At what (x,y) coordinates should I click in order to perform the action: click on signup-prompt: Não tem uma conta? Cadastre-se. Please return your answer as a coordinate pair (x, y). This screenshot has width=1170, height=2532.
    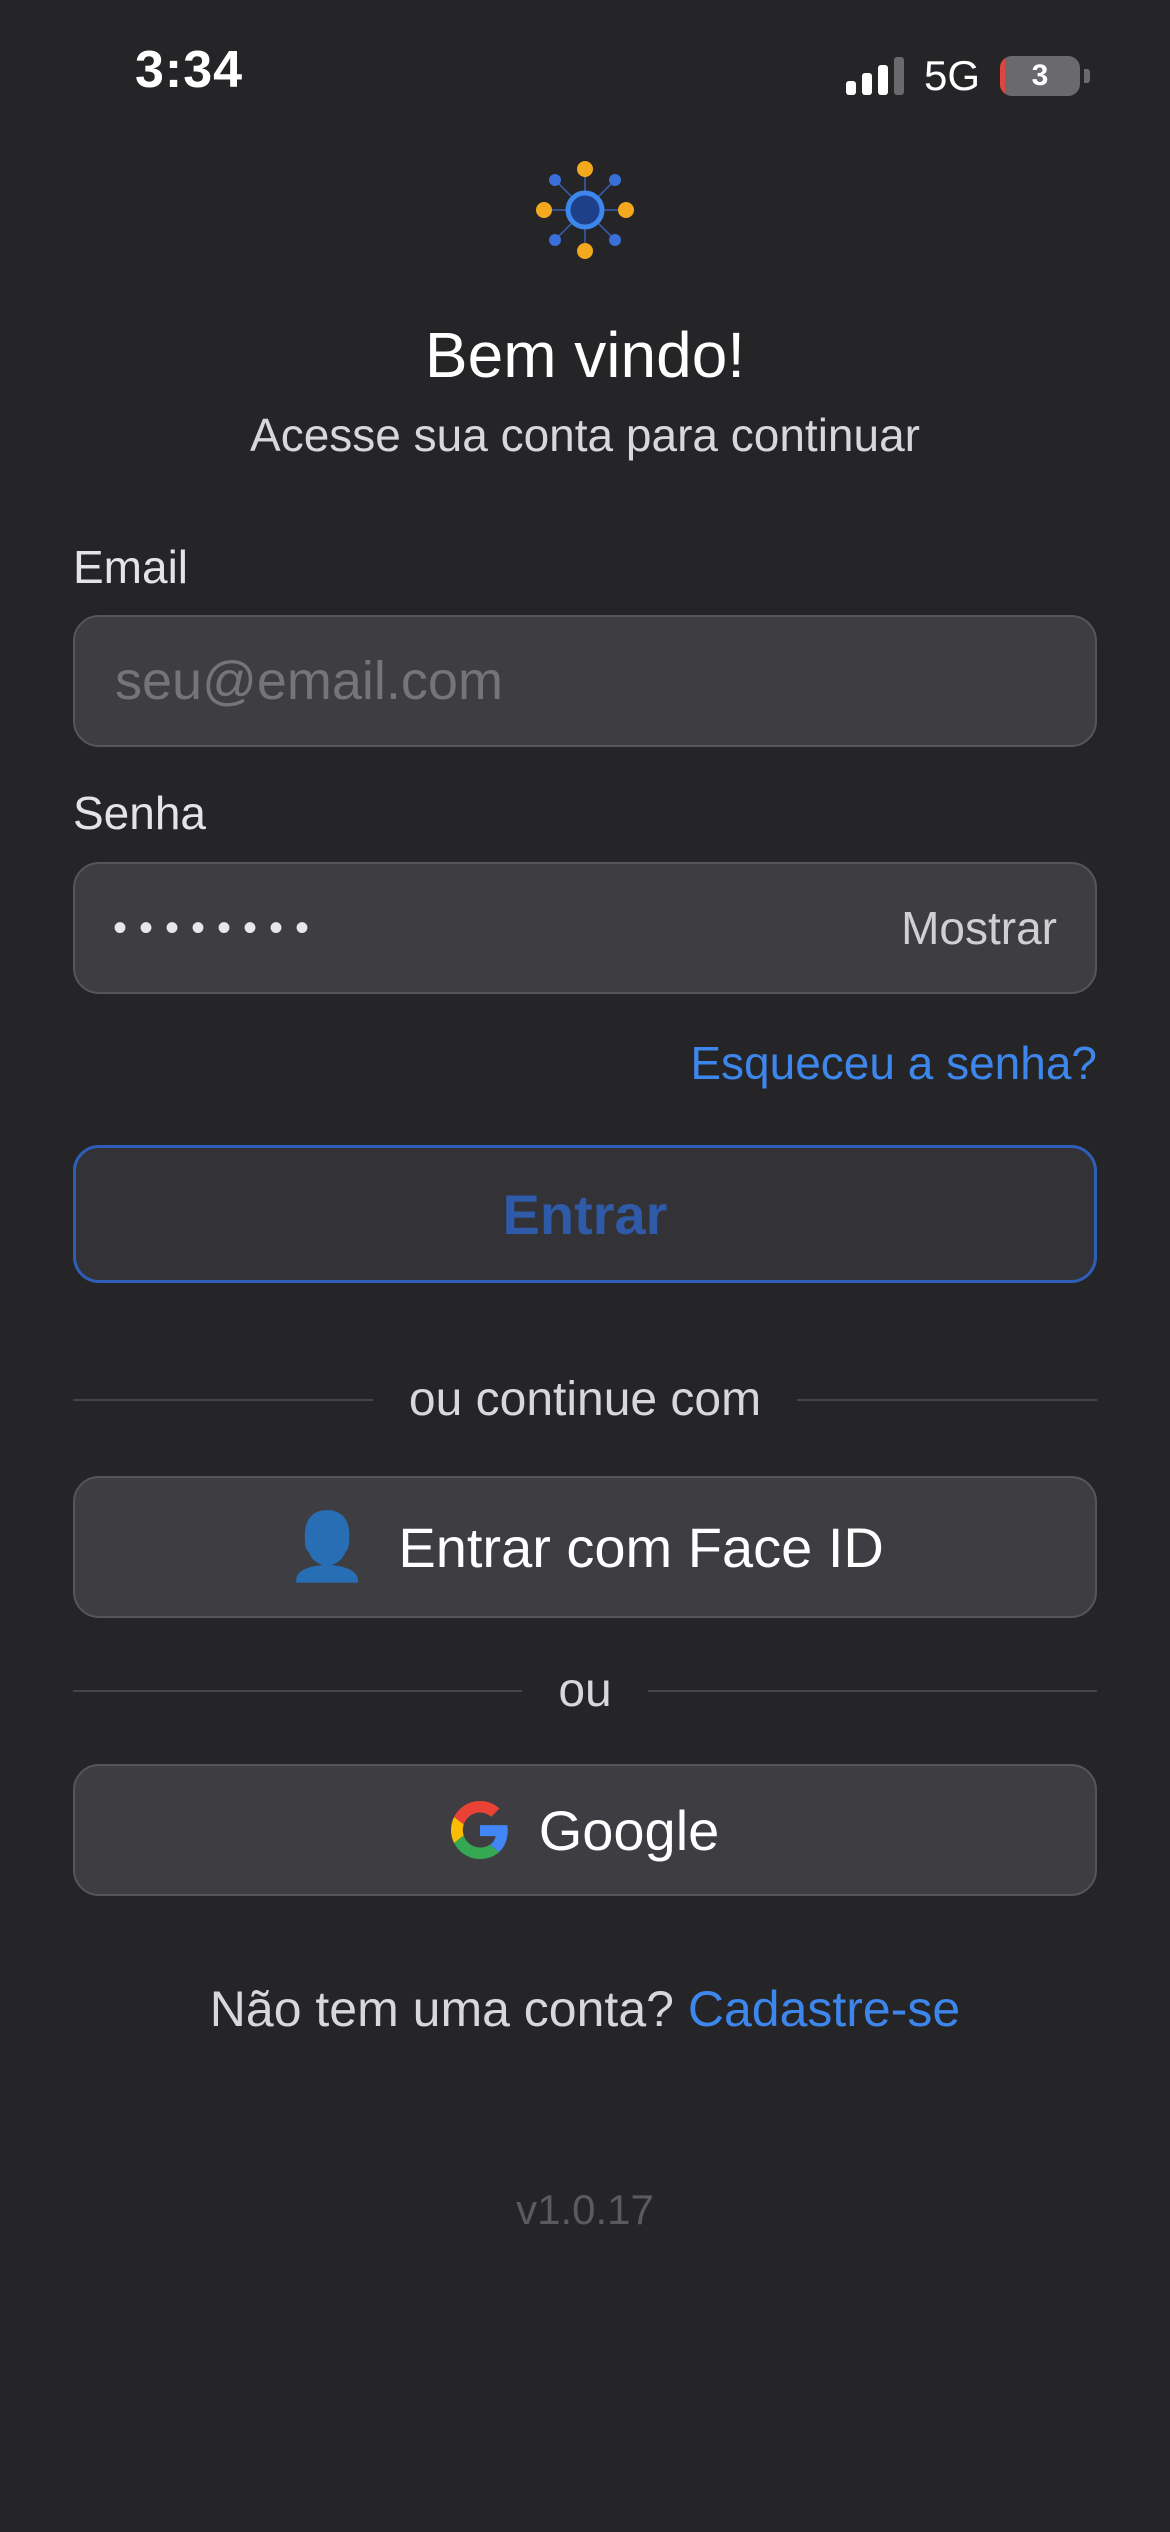
    Looking at the image, I should click on (585, 2009).